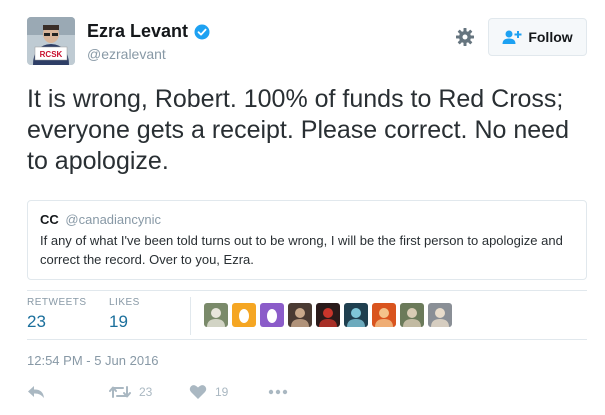  Describe the element at coordinates (307, 219) in the screenshot. I see `quoted-tweet-header: CC @canadiancynic` at that location.